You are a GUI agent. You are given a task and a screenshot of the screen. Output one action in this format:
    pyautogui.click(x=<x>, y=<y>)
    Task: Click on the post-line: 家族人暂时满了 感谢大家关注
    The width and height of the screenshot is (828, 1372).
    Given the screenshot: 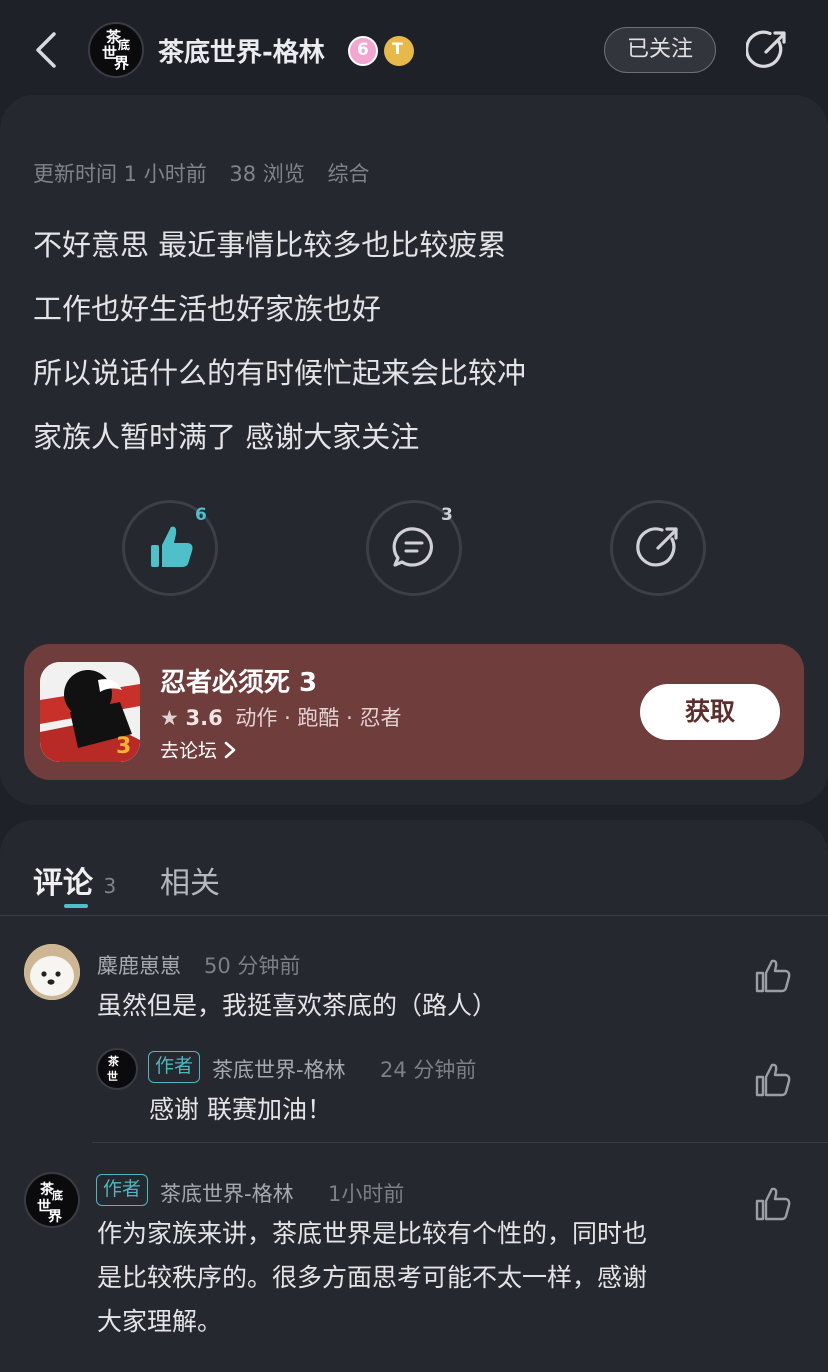 What is the action you would take?
    pyautogui.click(x=226, y=437)
    